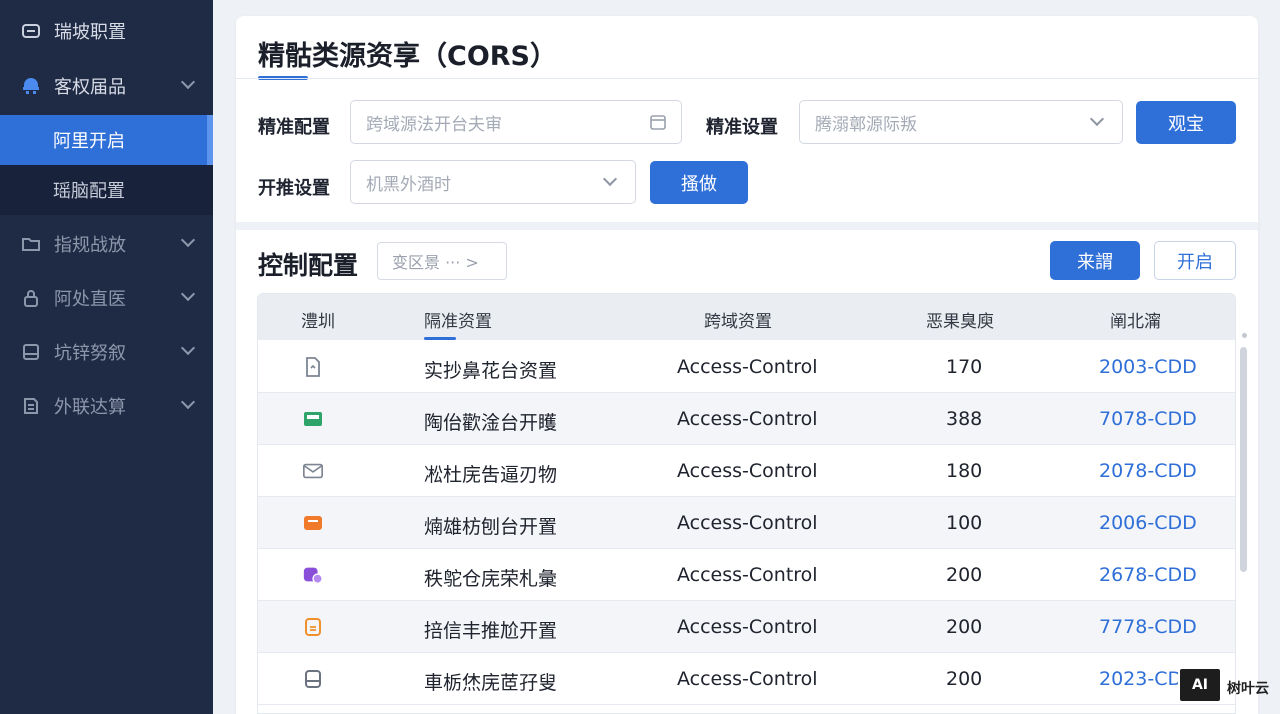 The width and height of the screenshot is (1280, 714). I want to click on sidebar-item-label: 坑锌努叙, so click(90, 353).